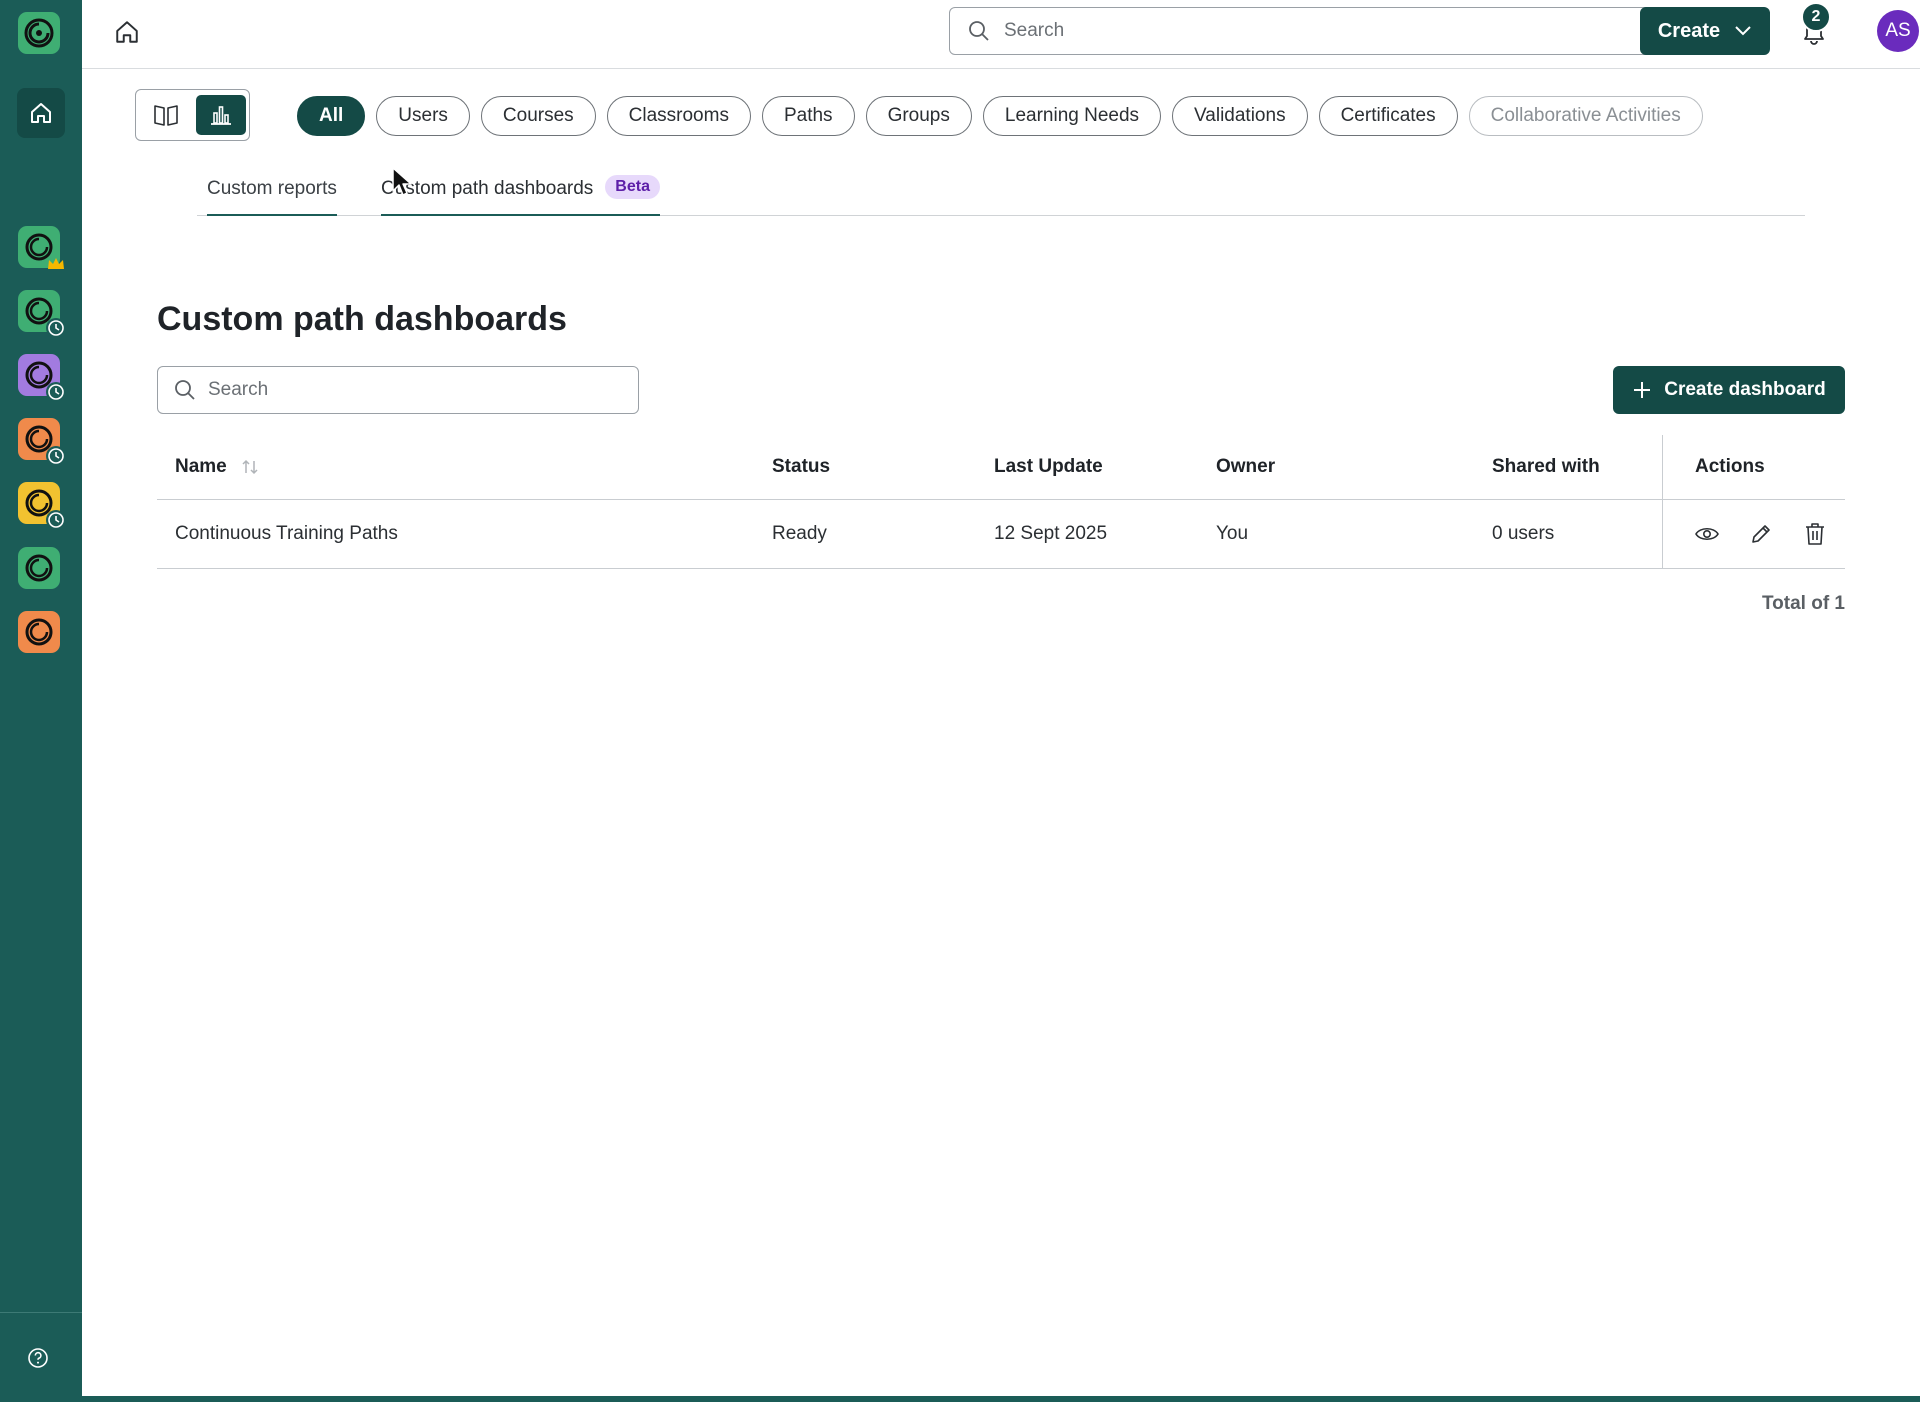 The image size is (1920, 1402). What do you see at coordinates (192, 115) in the screenshot?
I see `view-toggle` at bounding box center [192, 115].